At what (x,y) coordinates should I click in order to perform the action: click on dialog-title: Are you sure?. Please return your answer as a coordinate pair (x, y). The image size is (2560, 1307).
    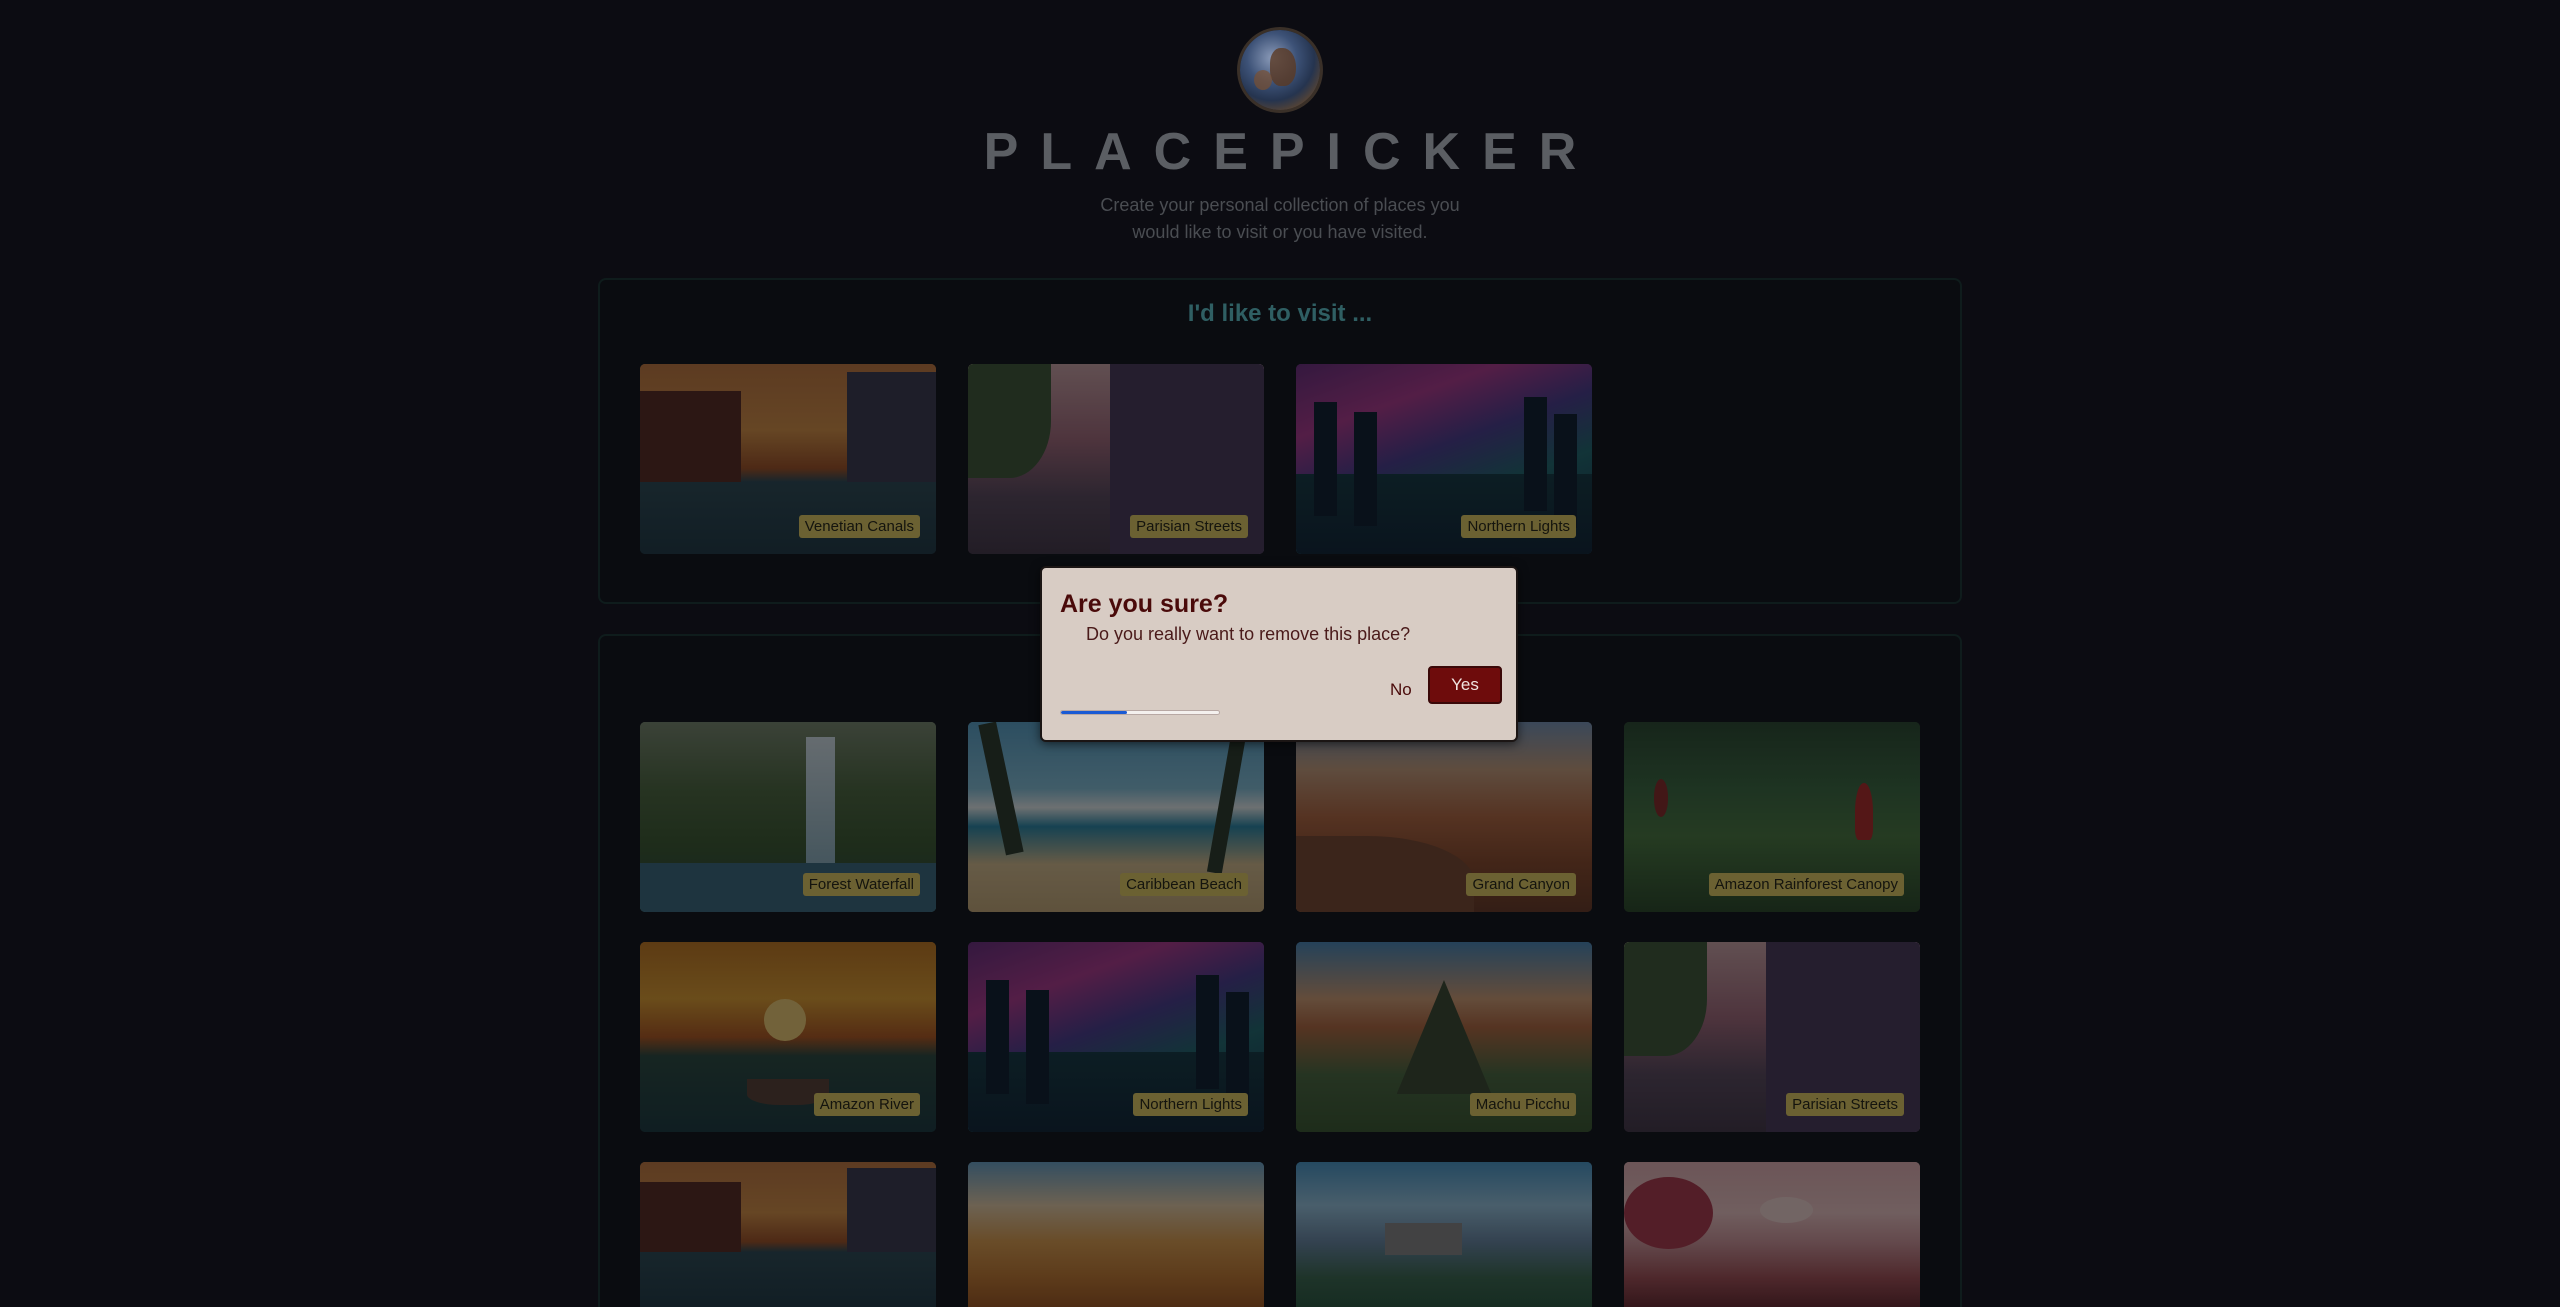
    Looking at the image, I should click on (1144, 604).